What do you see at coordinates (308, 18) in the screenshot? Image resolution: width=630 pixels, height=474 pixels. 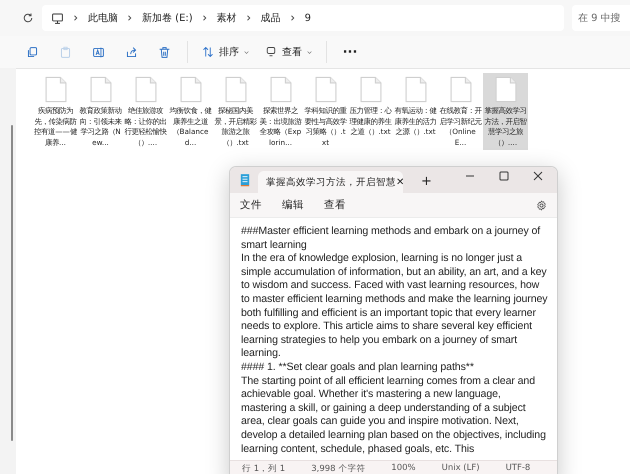 I see `breadcrumb: 9` at bounding box center [308, 18].